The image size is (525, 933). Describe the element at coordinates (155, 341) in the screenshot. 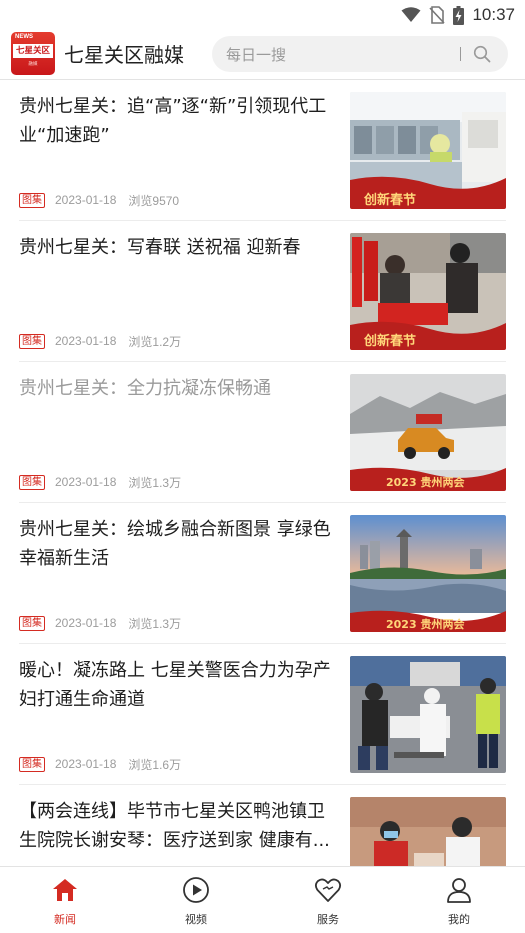

I see `news-views: 浏览1.2万` at that location.